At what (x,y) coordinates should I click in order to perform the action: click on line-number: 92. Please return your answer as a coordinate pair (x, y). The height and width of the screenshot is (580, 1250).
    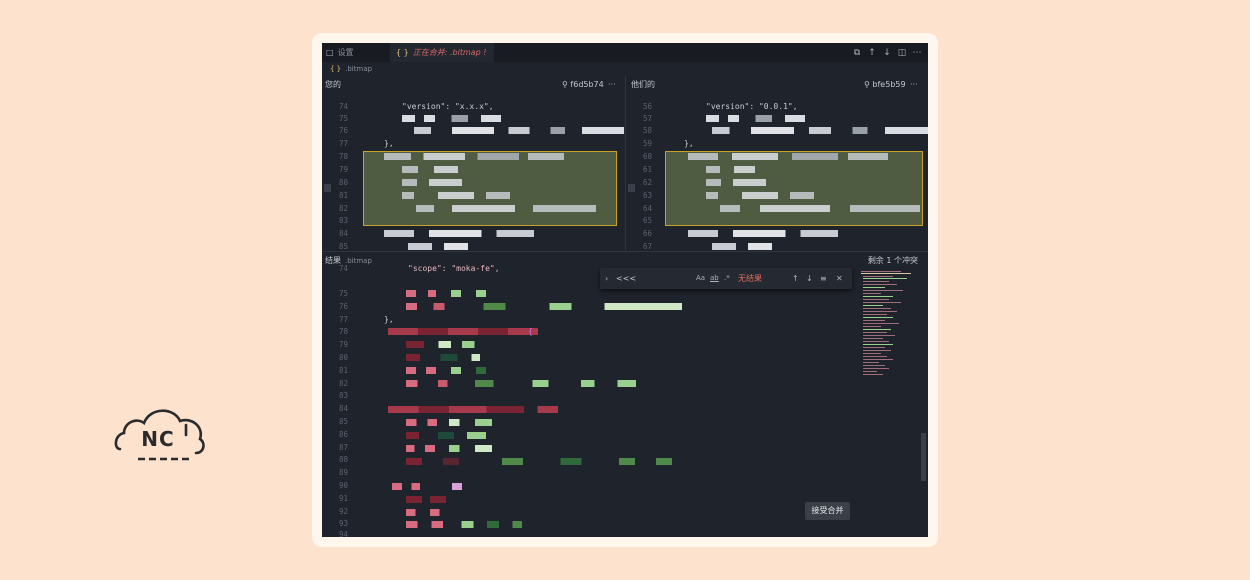
    Looking at the image, I should click on (343, 511).